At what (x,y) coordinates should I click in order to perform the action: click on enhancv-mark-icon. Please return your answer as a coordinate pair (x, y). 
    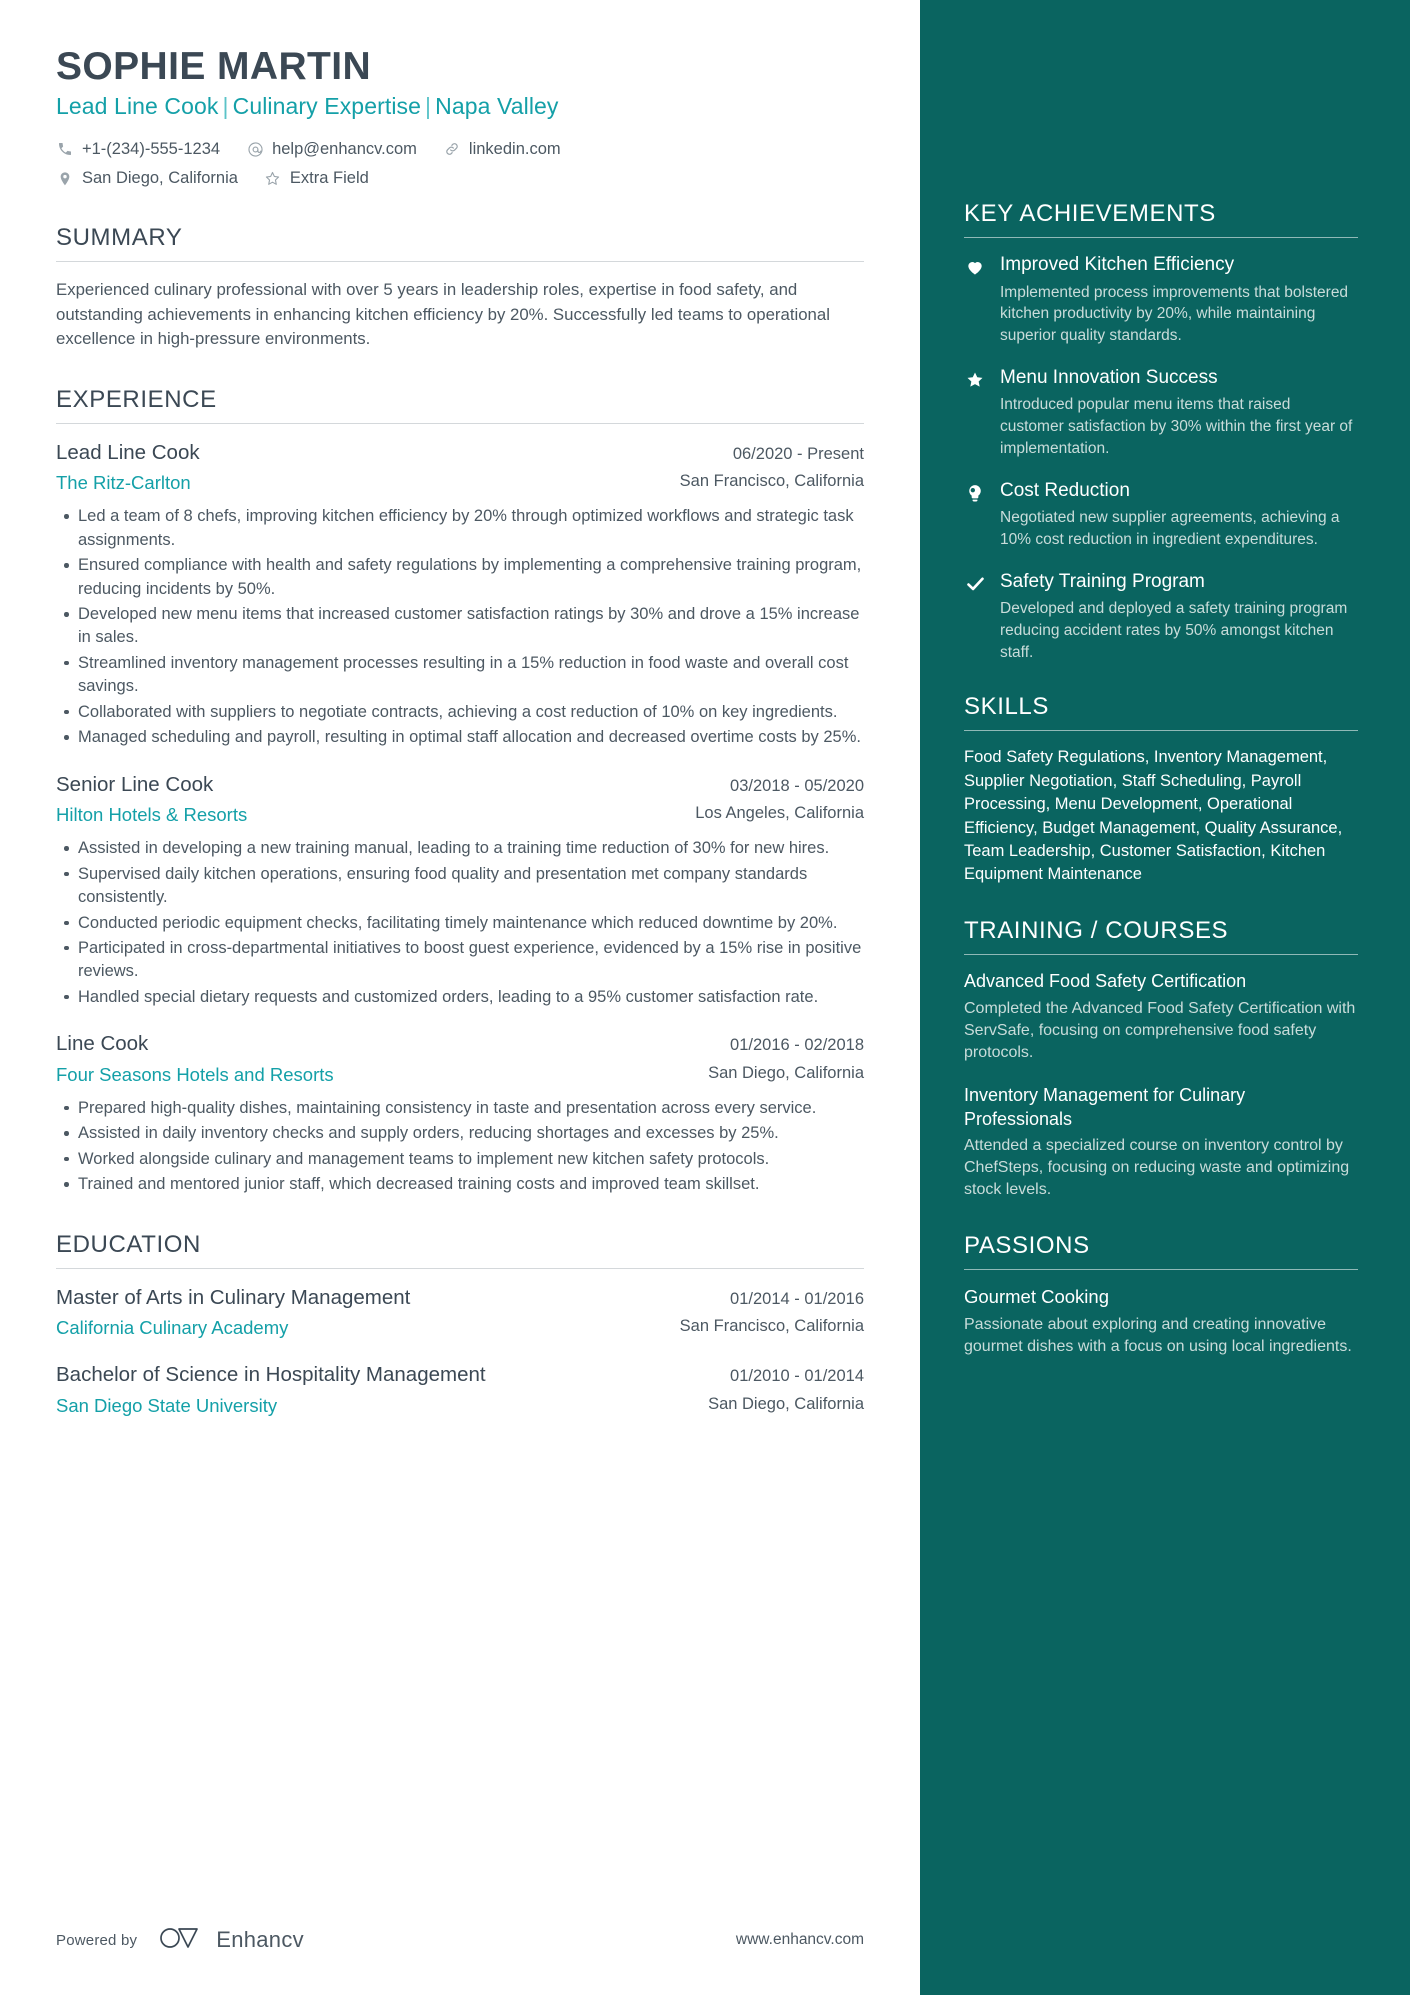
    Looking at the image, I should click on (182, 1940).